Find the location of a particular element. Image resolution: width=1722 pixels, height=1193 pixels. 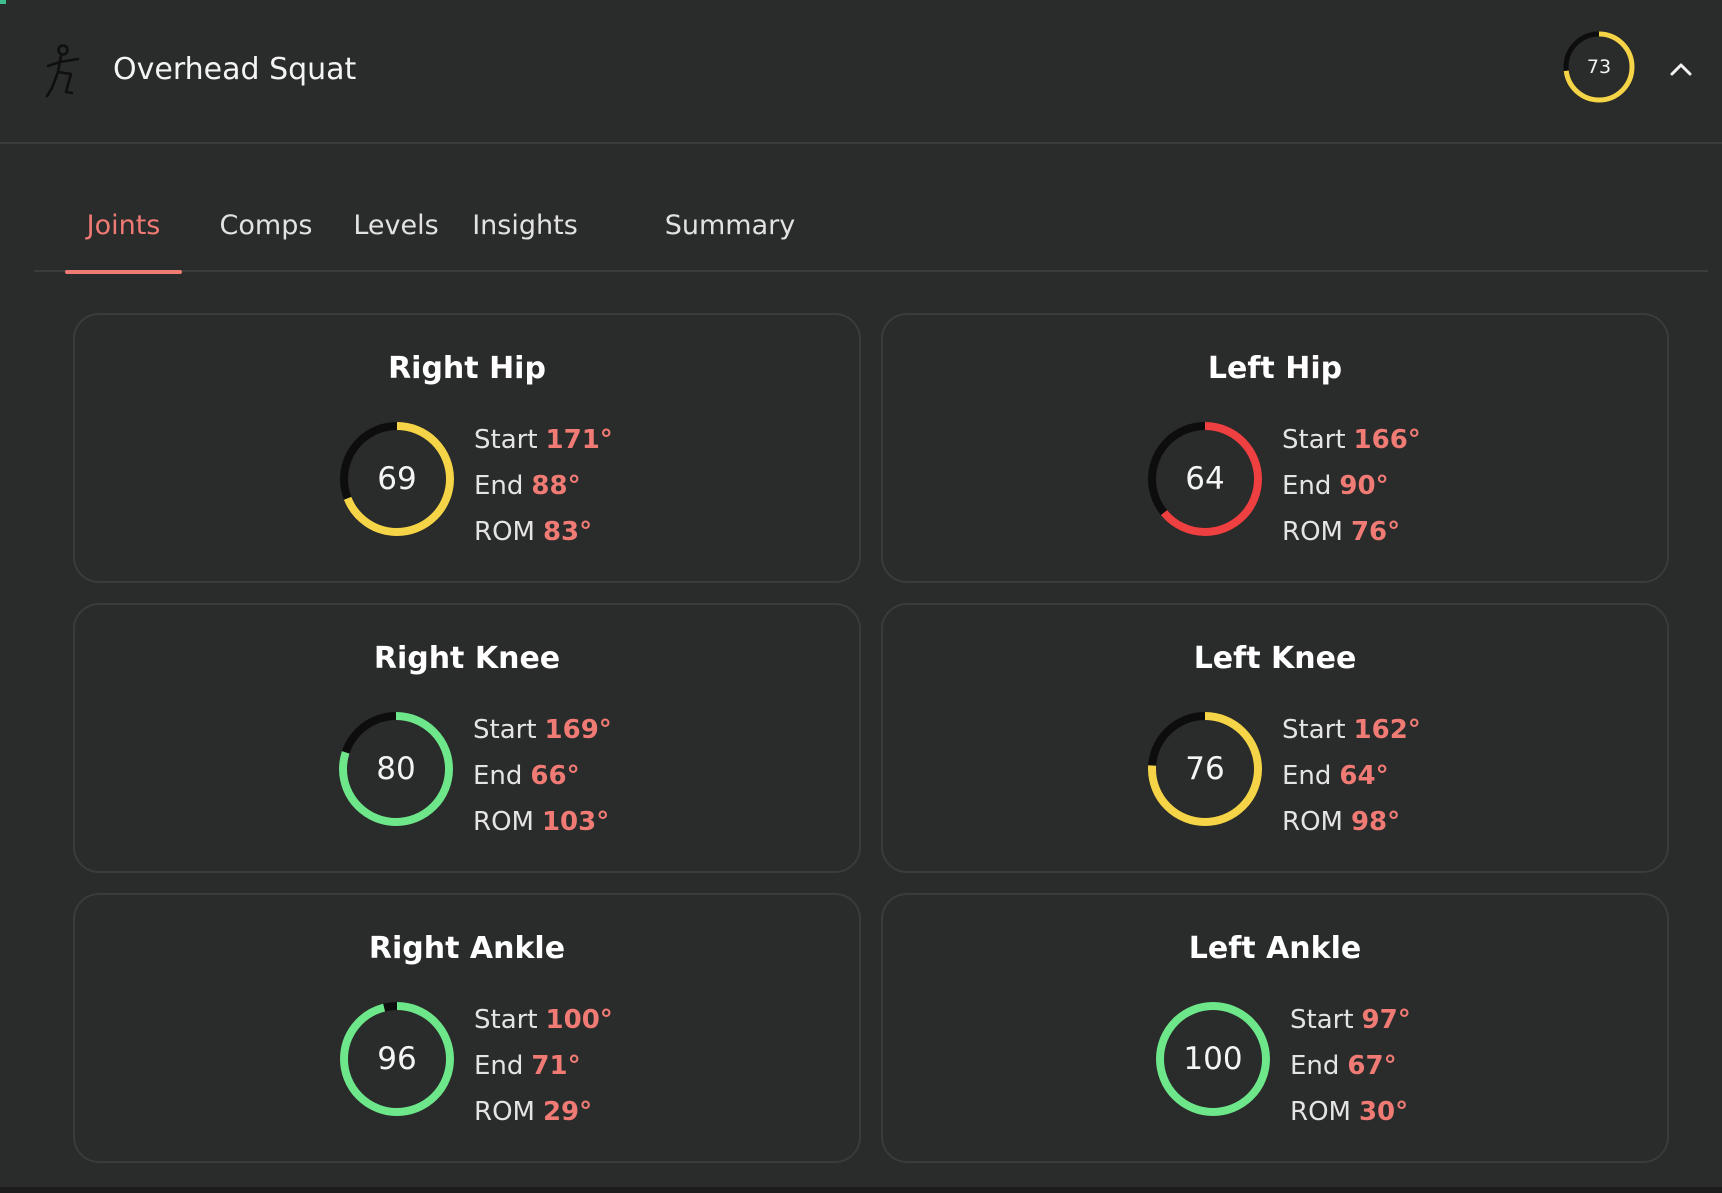

tab-summary: Summary is located at coordinates (730, 231).